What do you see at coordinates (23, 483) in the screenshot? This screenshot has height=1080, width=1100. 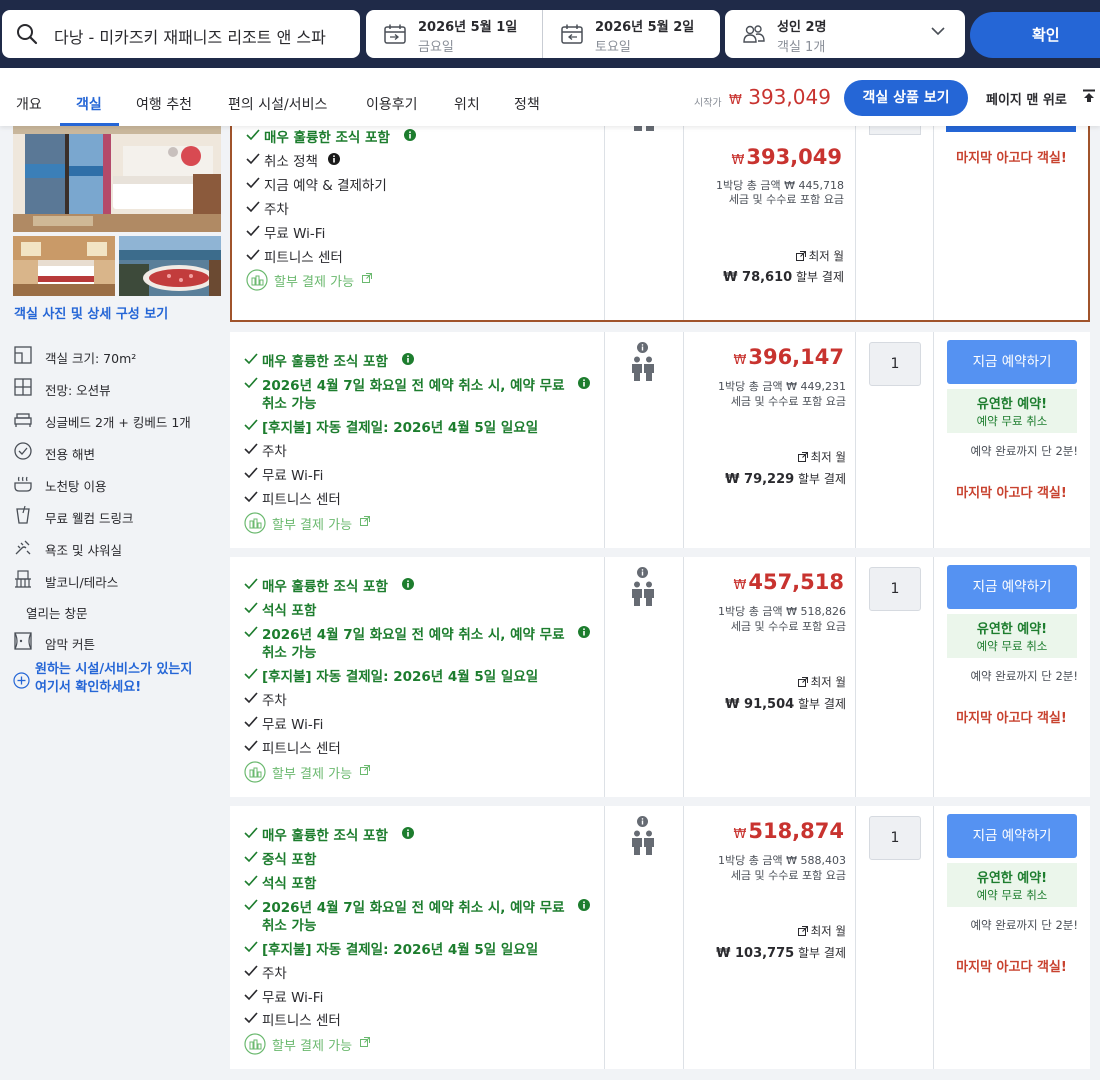 I see `onsen-icon` at bounding box center [23, 483].